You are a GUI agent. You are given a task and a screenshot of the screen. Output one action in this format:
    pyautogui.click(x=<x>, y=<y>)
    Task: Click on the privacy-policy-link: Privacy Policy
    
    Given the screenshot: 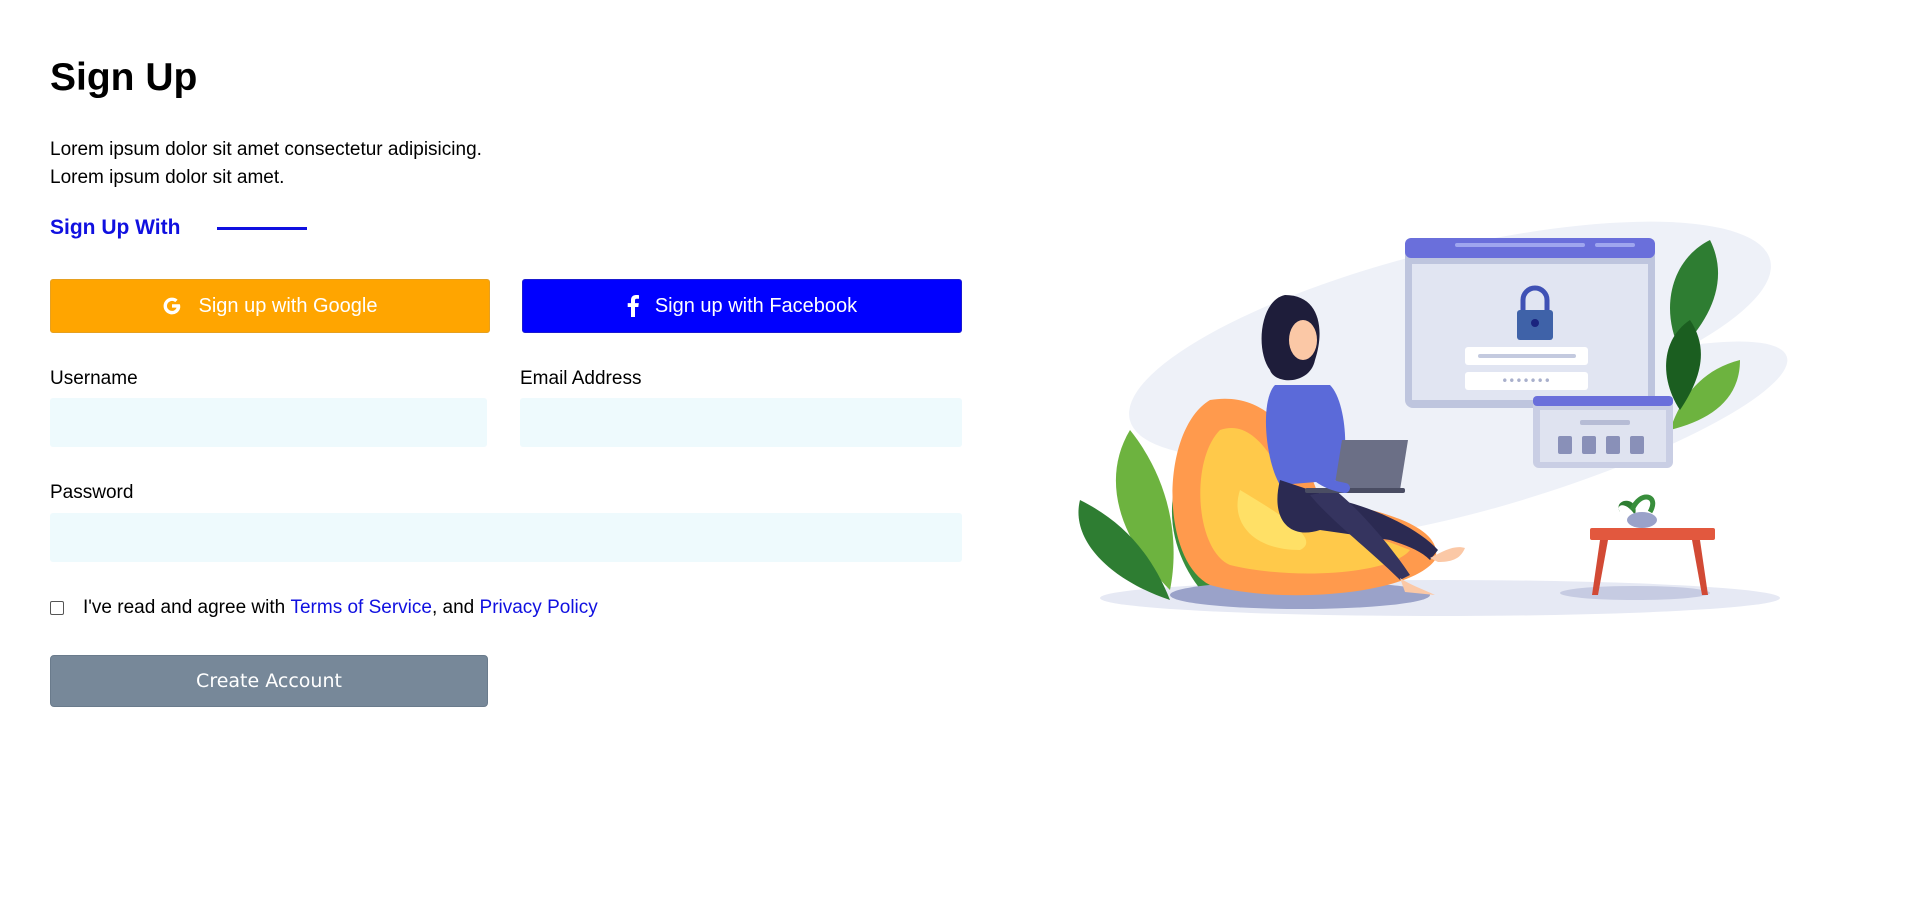 What is the action you would take?
    pyautogui.click(x=539, y=608)
    